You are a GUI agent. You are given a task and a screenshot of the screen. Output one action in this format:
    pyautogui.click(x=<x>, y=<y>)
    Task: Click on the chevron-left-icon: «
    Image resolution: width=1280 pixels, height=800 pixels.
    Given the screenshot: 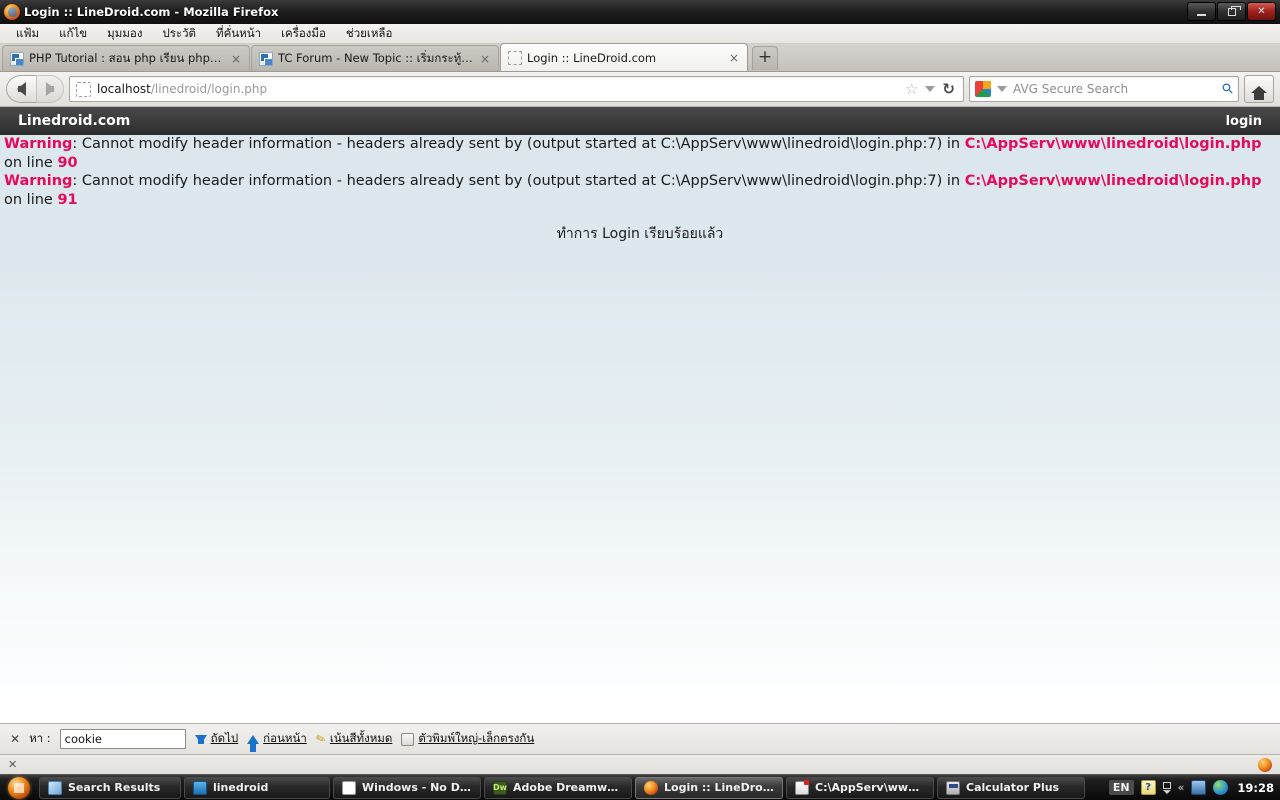 What is the action you would take?
    pyautogui.click(x=1181, y=787)
    